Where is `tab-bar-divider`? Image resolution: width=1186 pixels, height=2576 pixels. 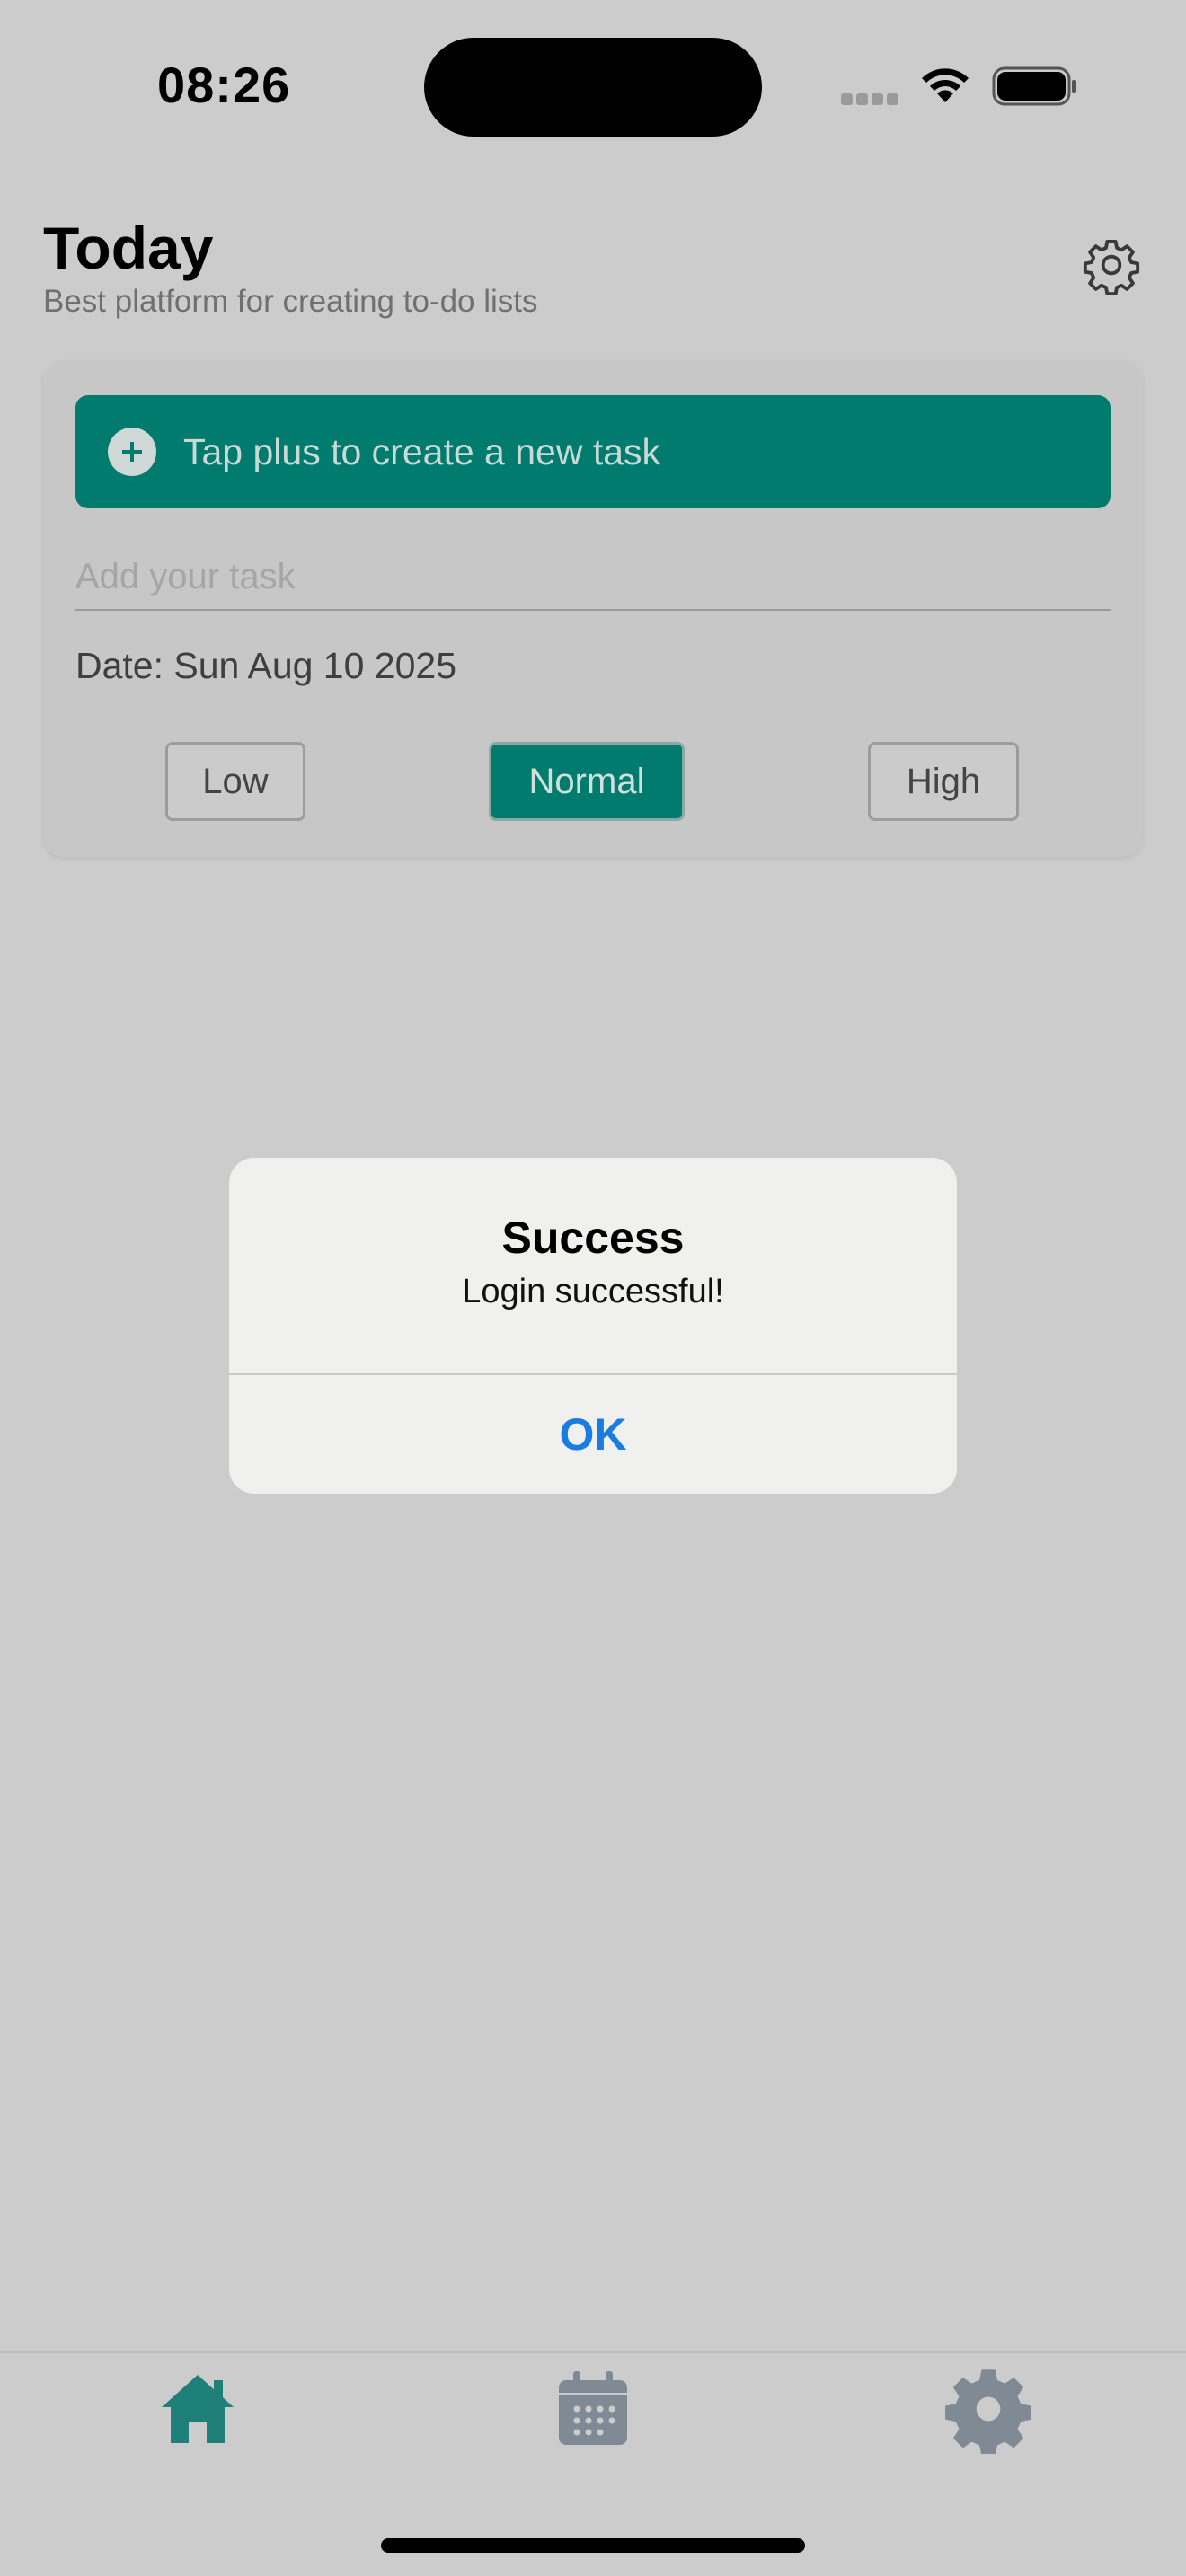 tab-bar-divider is located at coordinates (593, 2352).